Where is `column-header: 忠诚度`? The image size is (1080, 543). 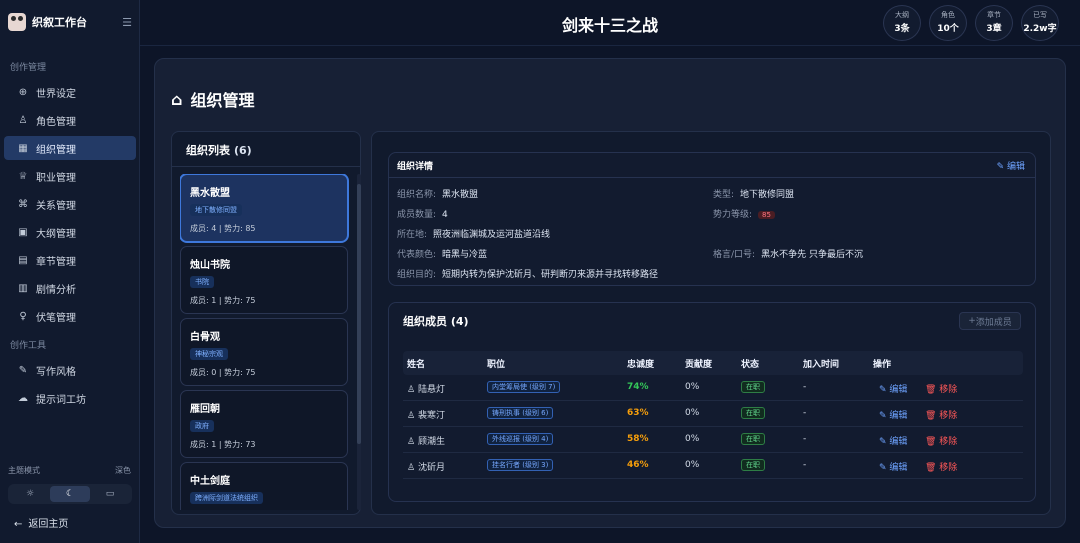 column-header: 忠诚度 is located at coordinates (641, 365).